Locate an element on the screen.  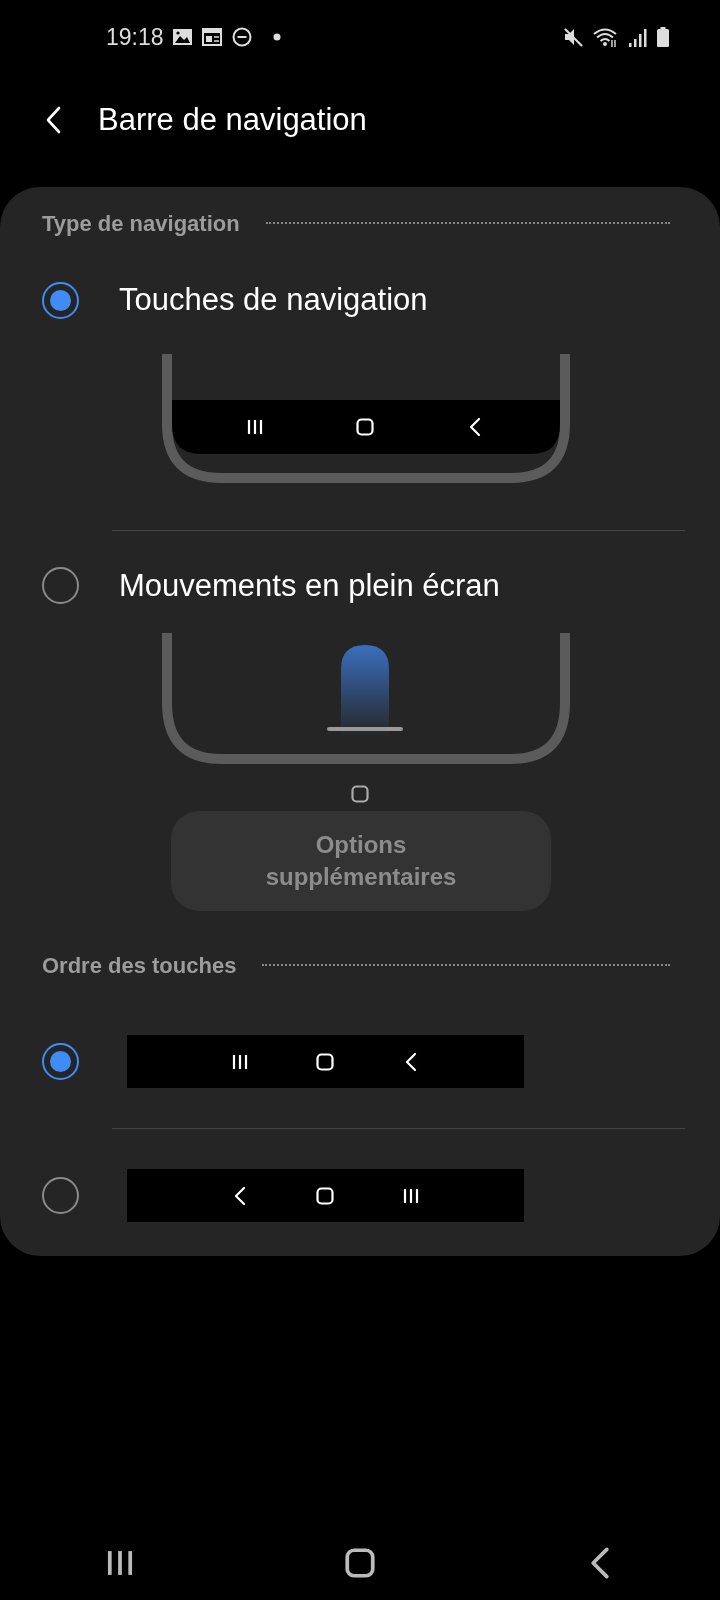
section-header: Ordre des touches is located at coordinates (139, 965).